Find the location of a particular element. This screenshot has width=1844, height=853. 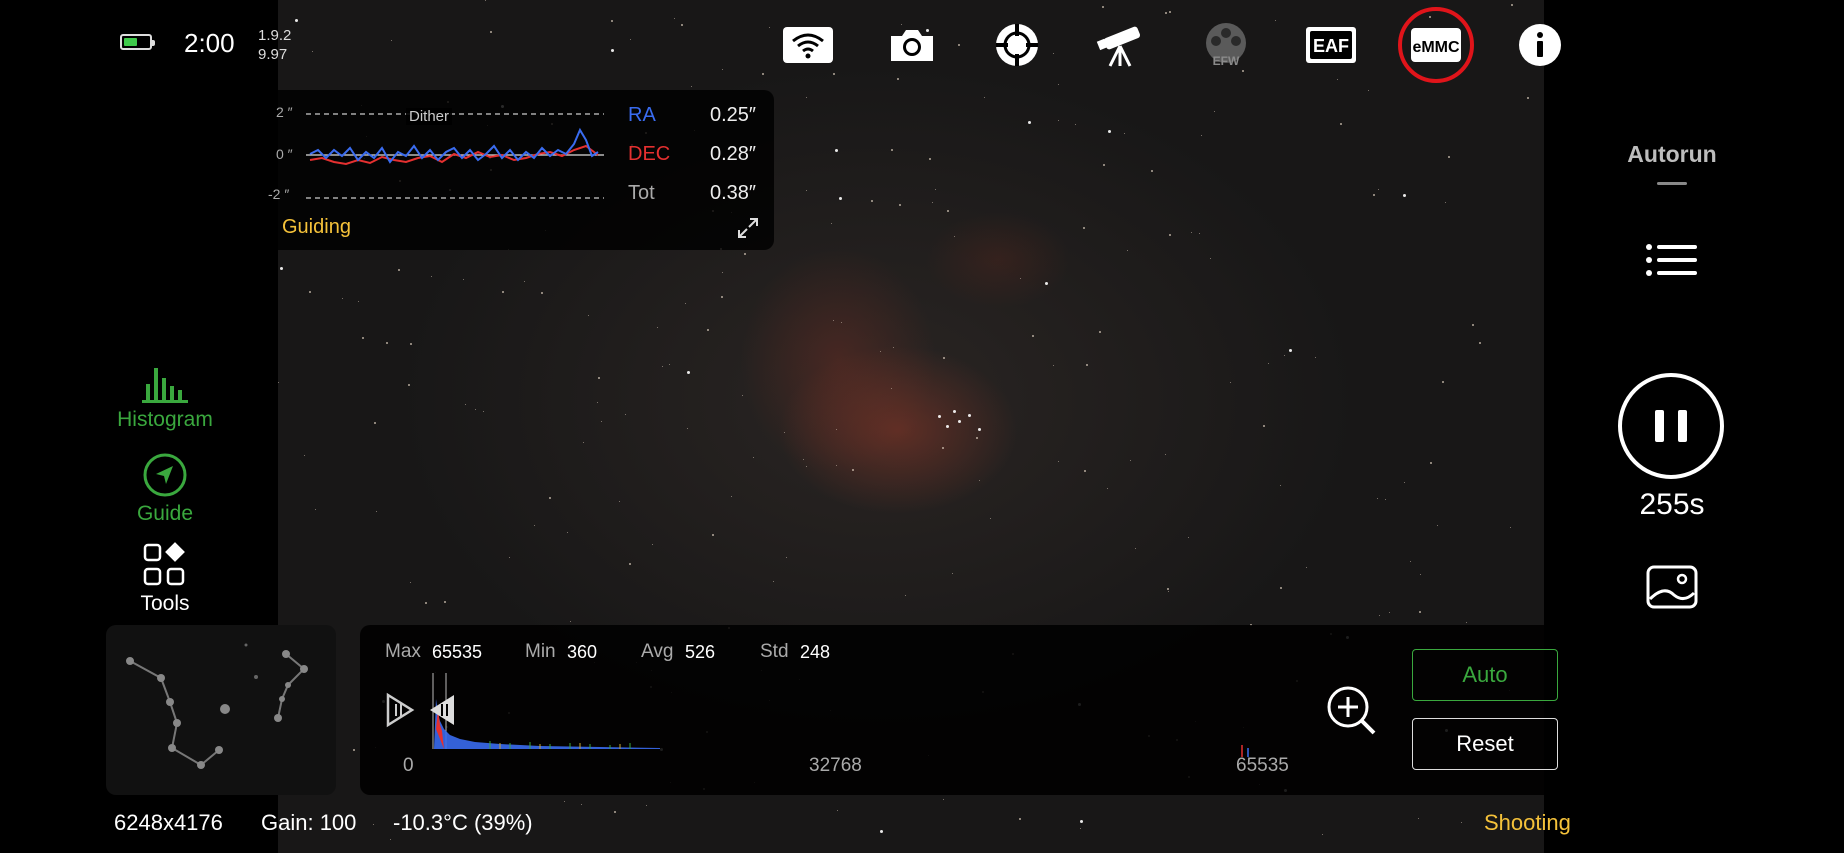

image-resolution: 6248x4176 is located at coordinates (168, 822).